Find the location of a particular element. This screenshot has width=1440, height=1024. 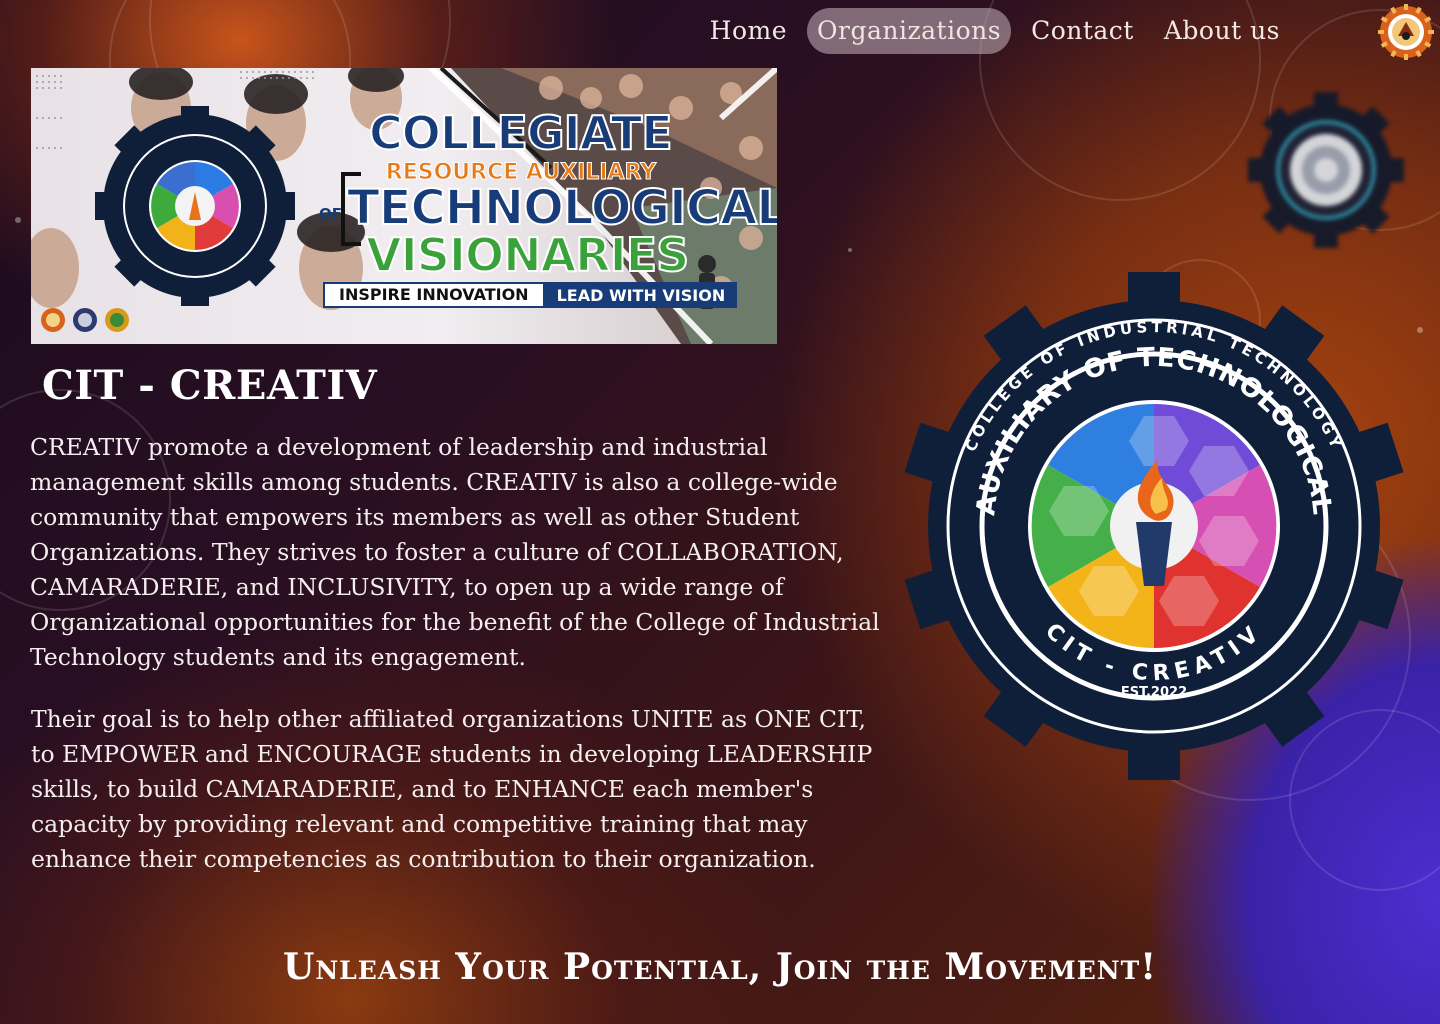

organization-title: CIT - CREATIV is located at coordinates (210, 385).